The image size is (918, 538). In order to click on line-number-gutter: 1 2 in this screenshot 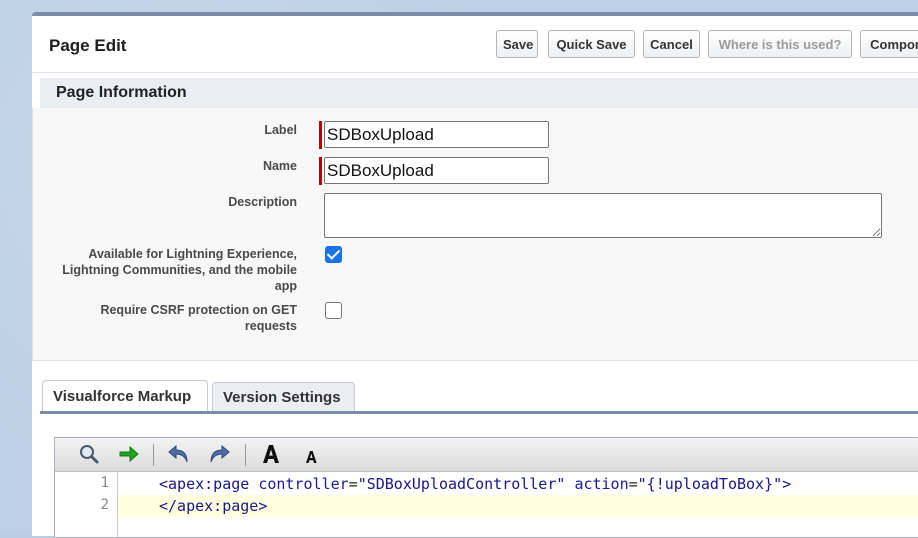, I will do `click(86, 504)`.